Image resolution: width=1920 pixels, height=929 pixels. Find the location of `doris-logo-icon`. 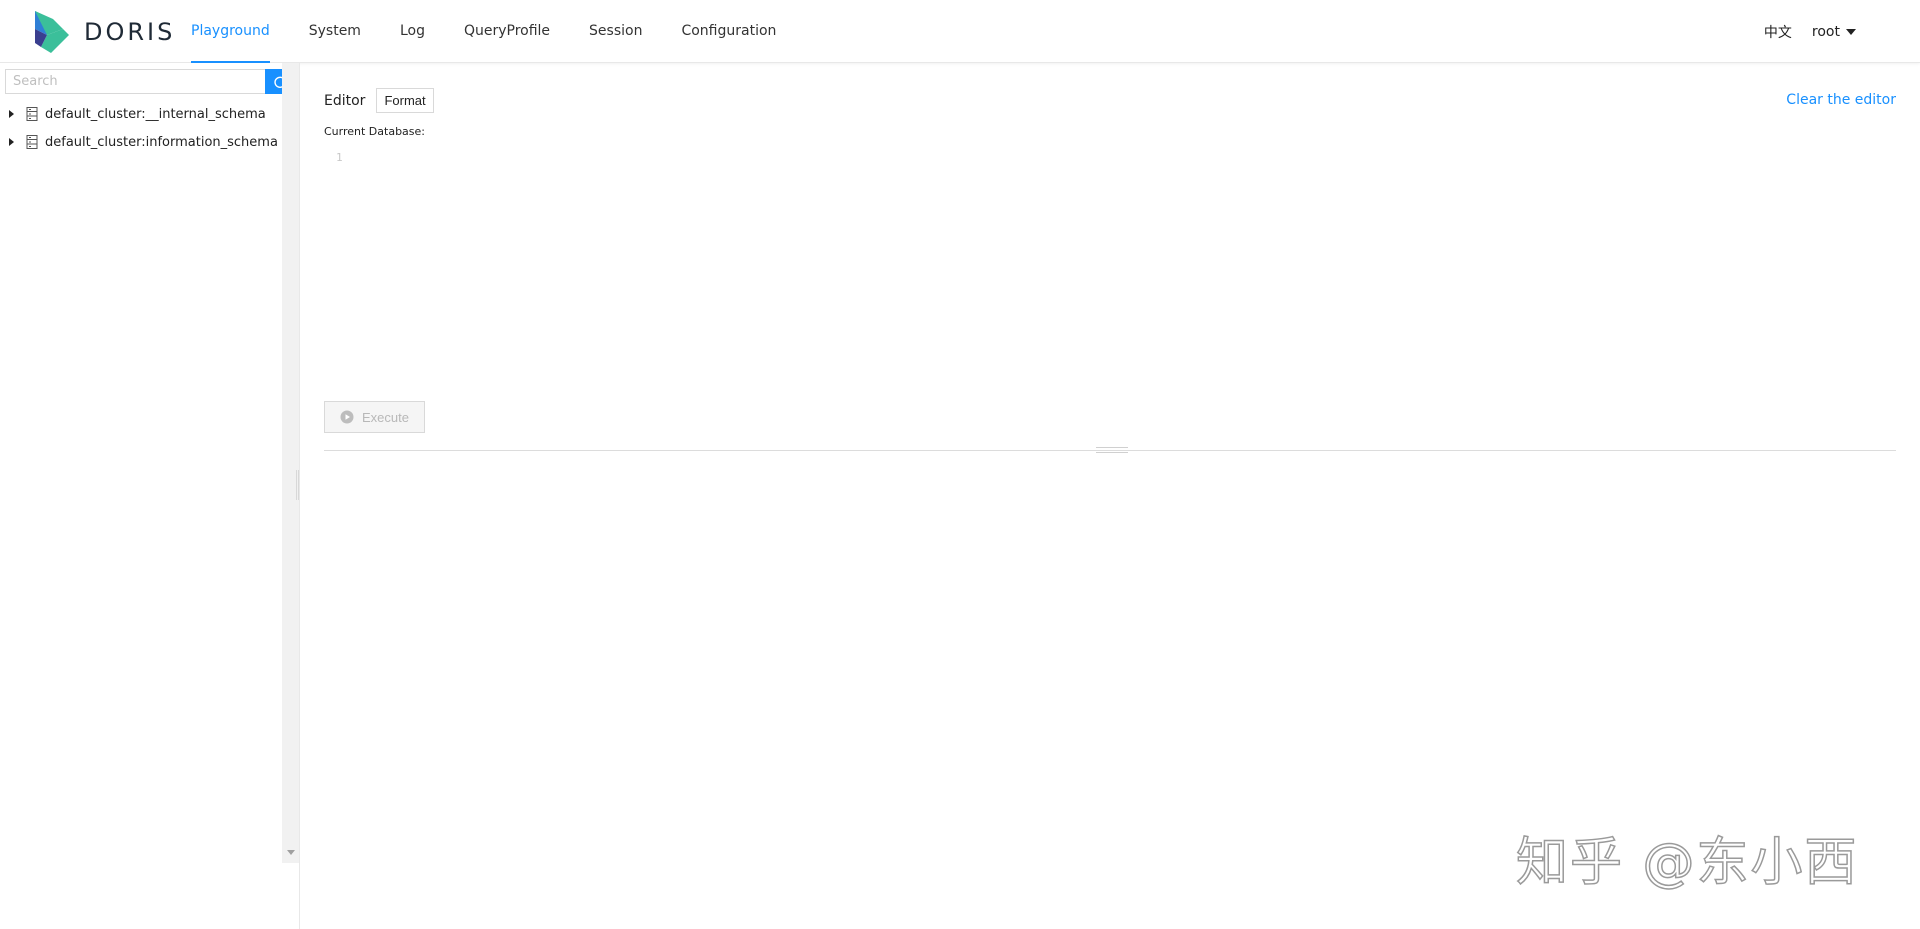

doris-logo-icon is located at coordinates (52, 32).